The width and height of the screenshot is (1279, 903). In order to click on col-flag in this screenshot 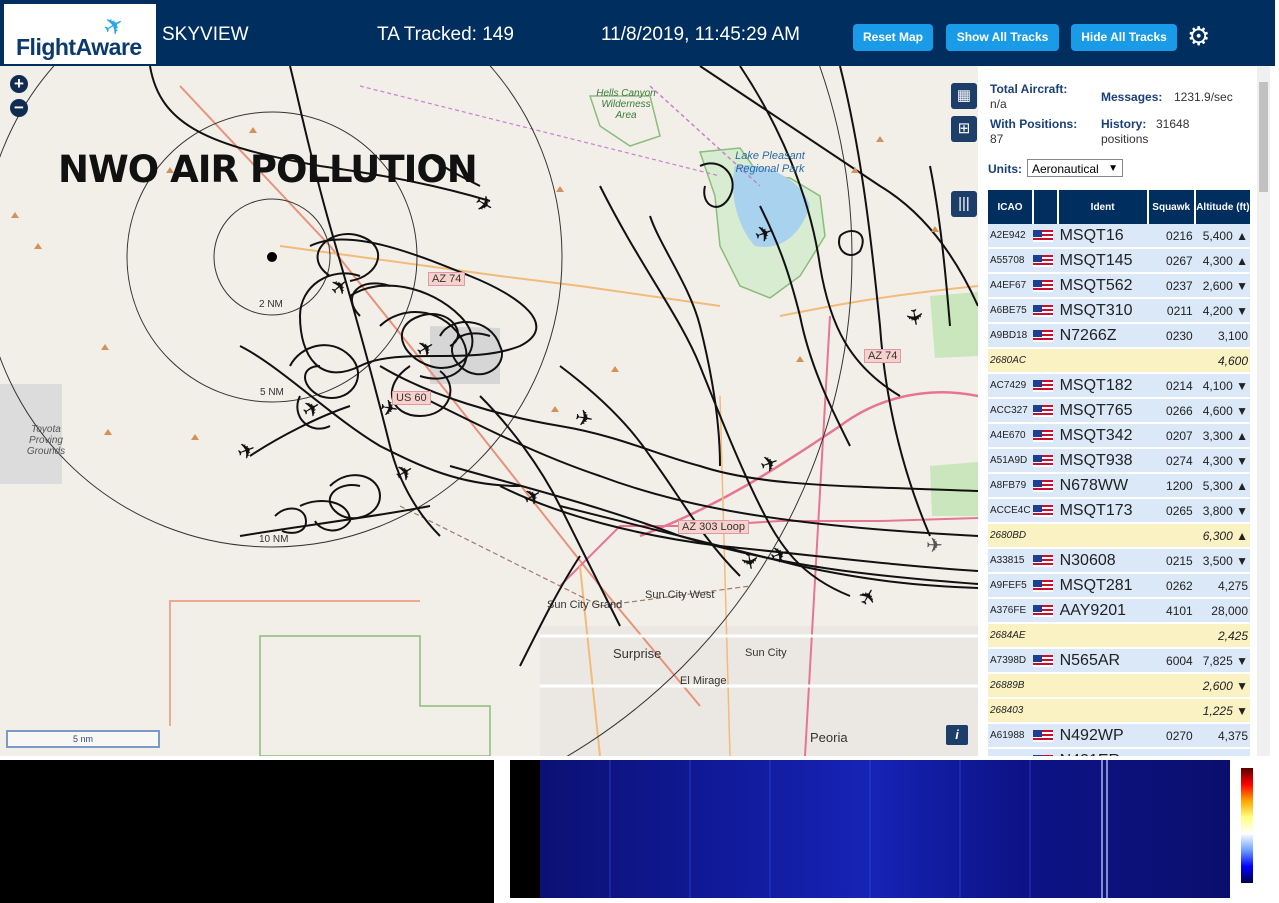, I will do `click(1046, 207)`.